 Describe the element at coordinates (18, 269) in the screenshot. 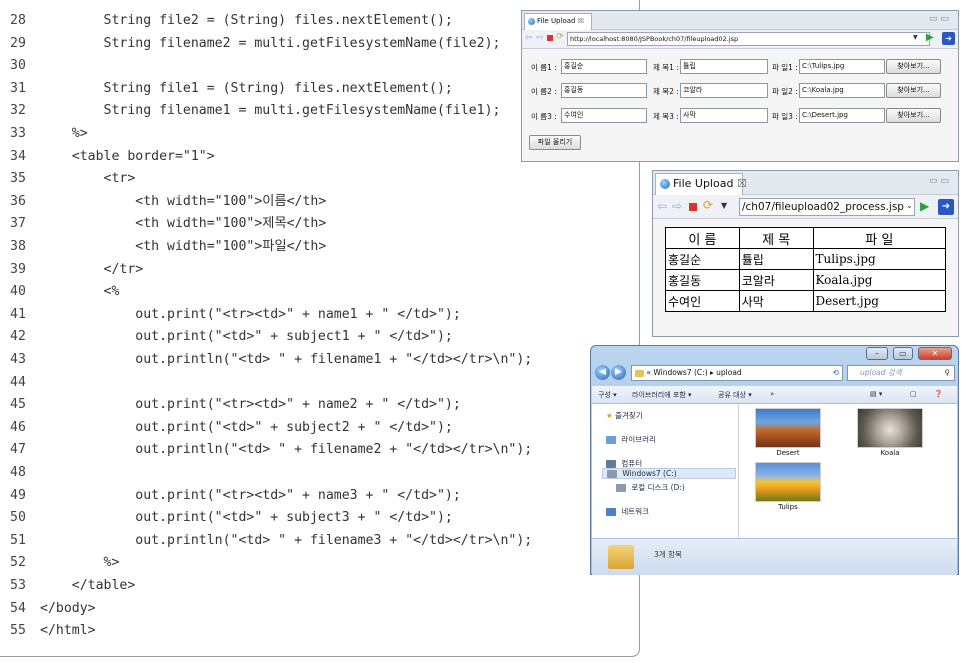

I see `line-number: 39` at that location.